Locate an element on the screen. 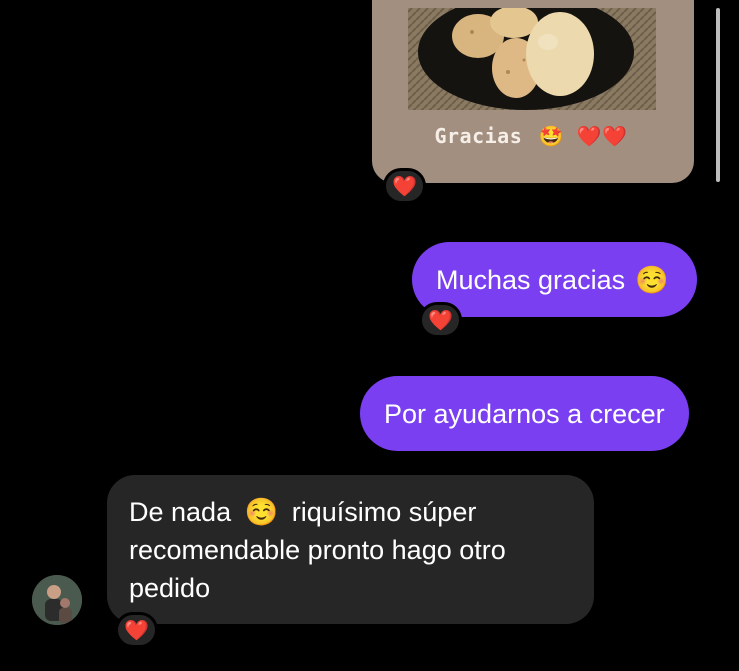  avatar is located at coordinates (57, 600).